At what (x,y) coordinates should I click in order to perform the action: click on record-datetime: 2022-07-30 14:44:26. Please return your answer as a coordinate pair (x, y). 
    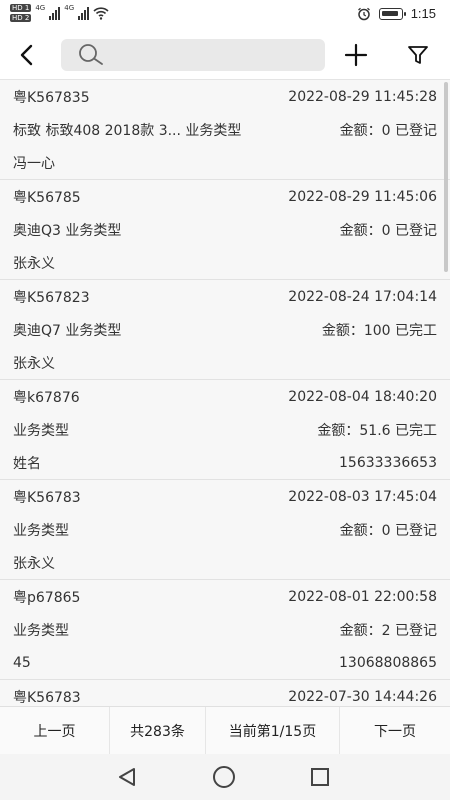
    Looking at the image, I should click on (362, 697).